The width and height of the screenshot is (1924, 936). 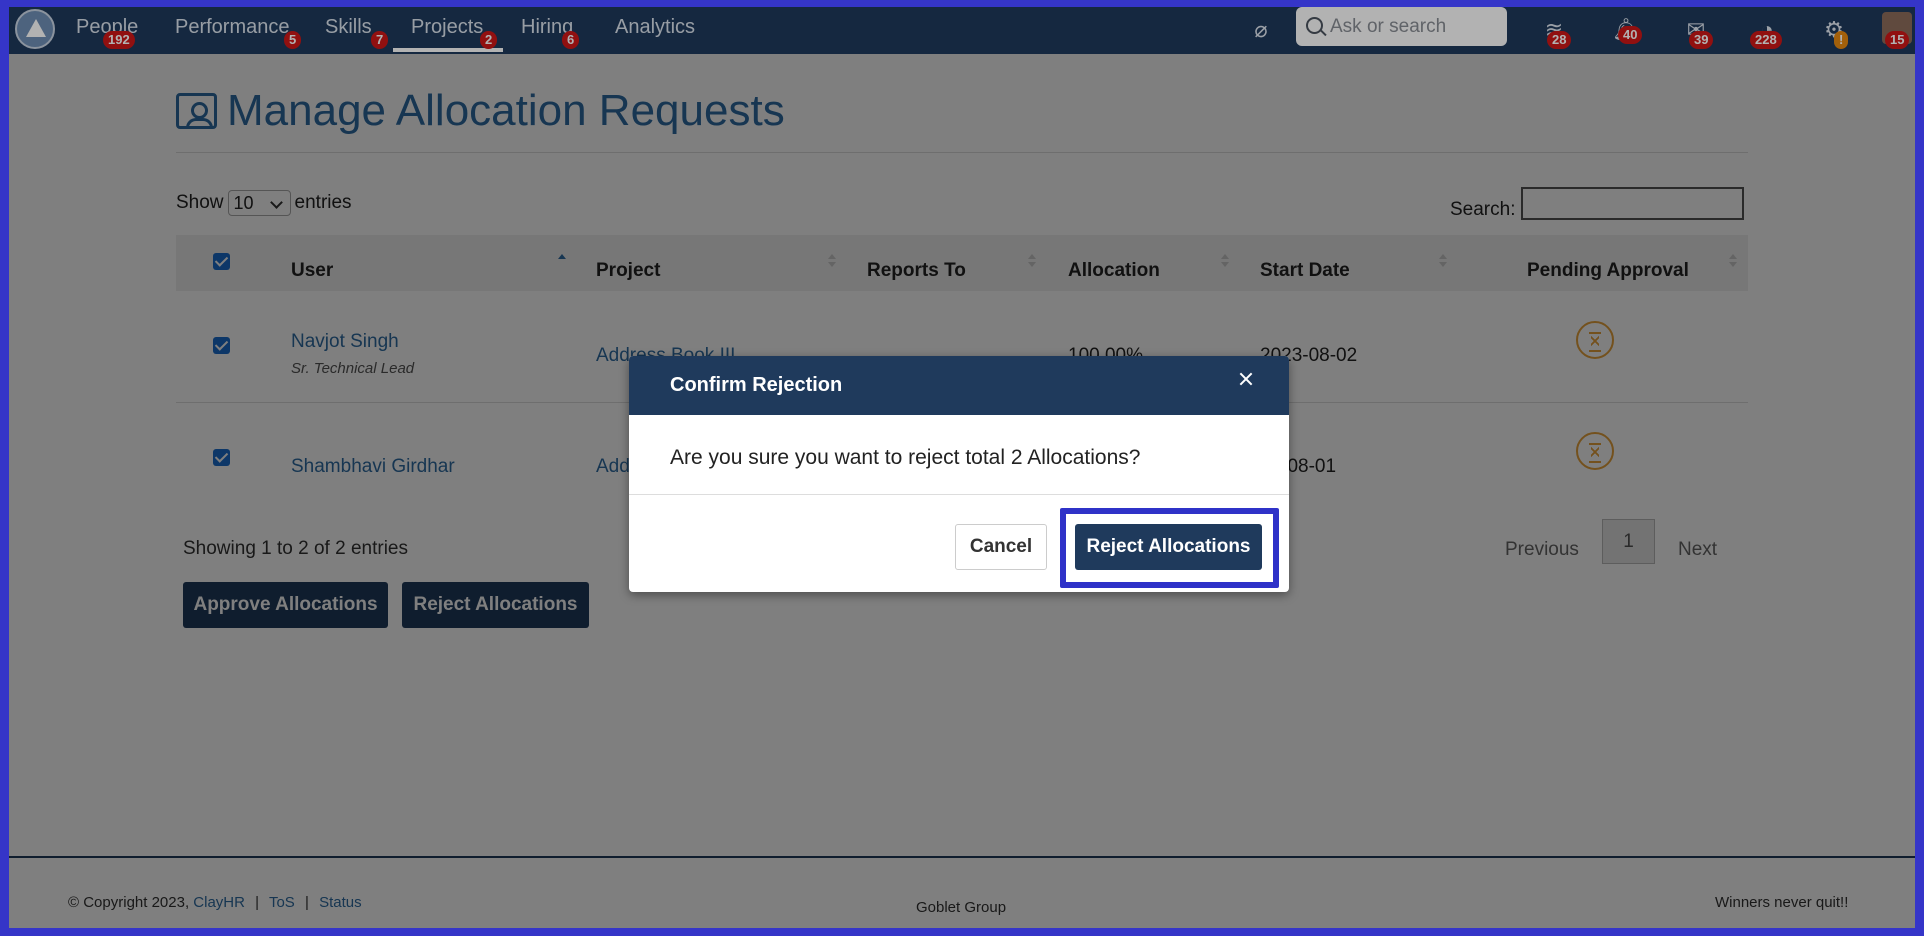 What do you see at coordinates (1001, 547) in the screenshot?
I see `cancel-button: Cancel` at bounding box center [1001, 547].